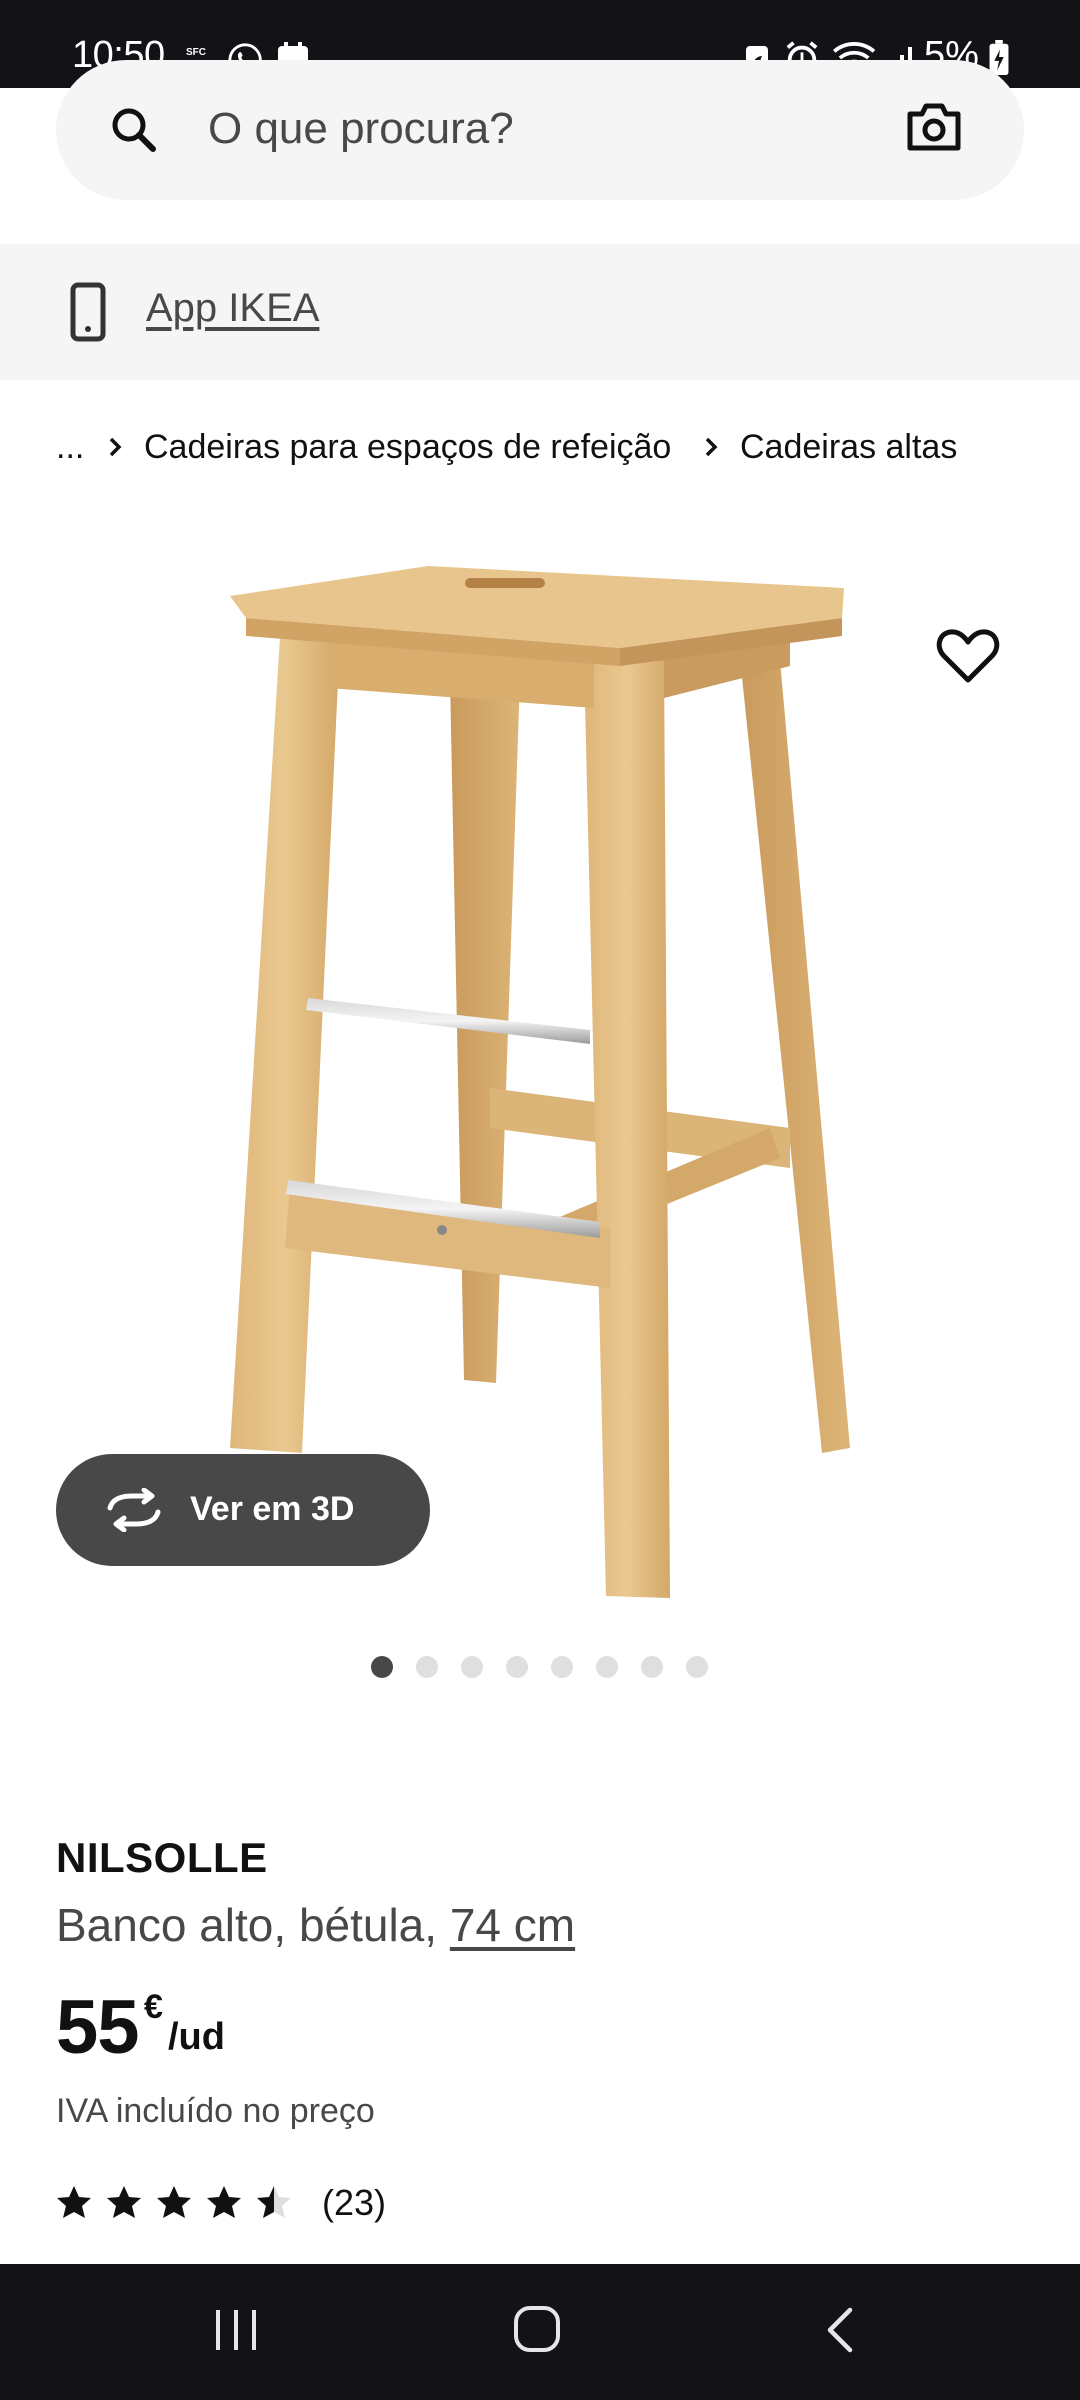  What do you see at coordinates (382, 1667) in the screenshot?
I see `carousel-dot-active` at bounding box center [382, 1667].